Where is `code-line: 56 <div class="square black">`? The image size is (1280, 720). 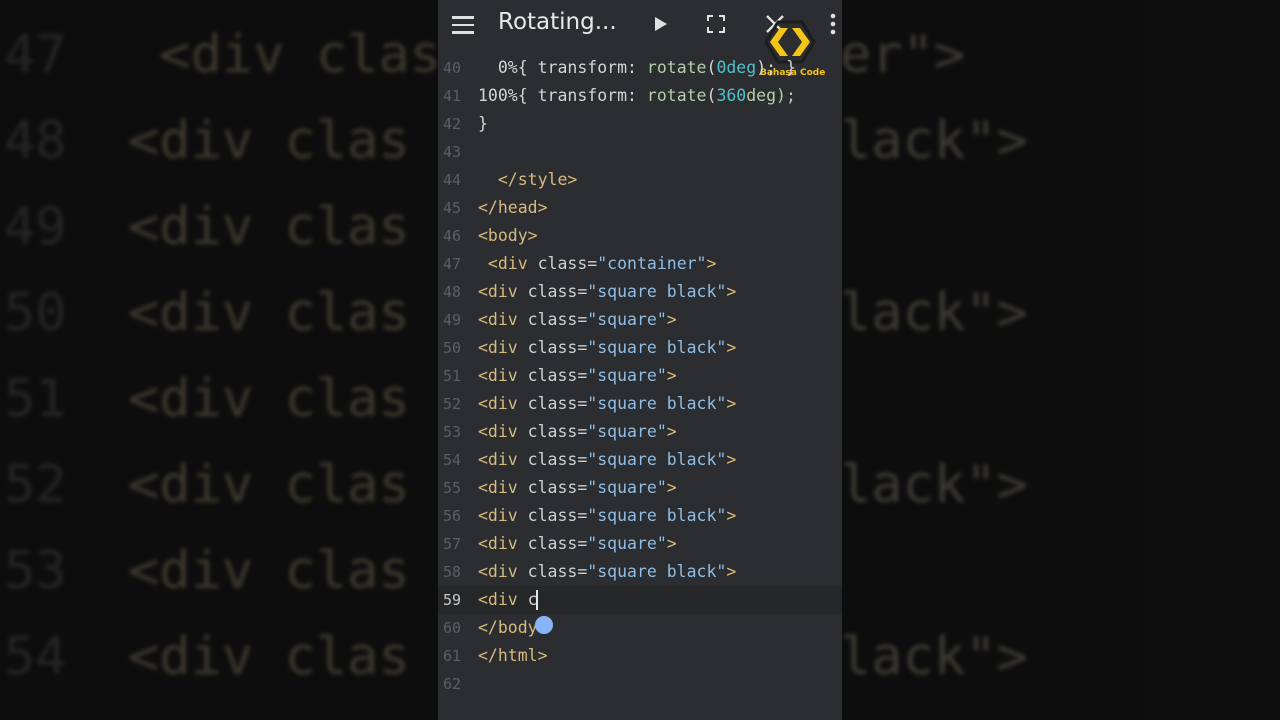
code-line: 56 <div class="square black"> is located at coordinates (640, 516).